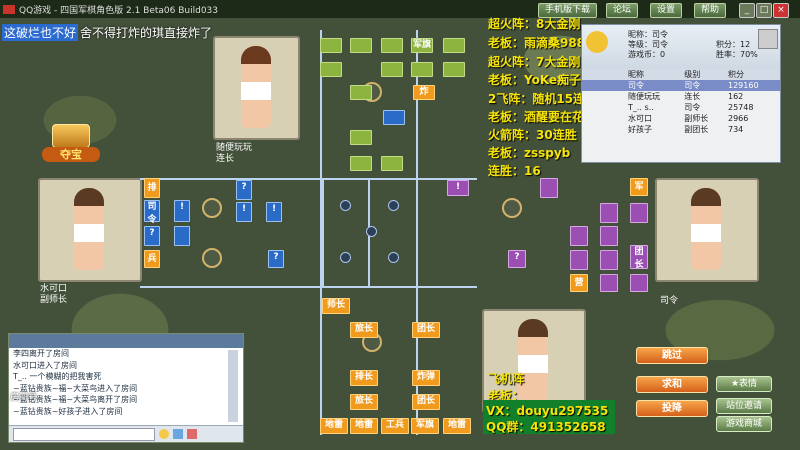 The image size is (800, 450). What do you see at coordinates (768, 39) in the screenshot?
I see `user-avatar-thumb` at bounding box center [768, 39].